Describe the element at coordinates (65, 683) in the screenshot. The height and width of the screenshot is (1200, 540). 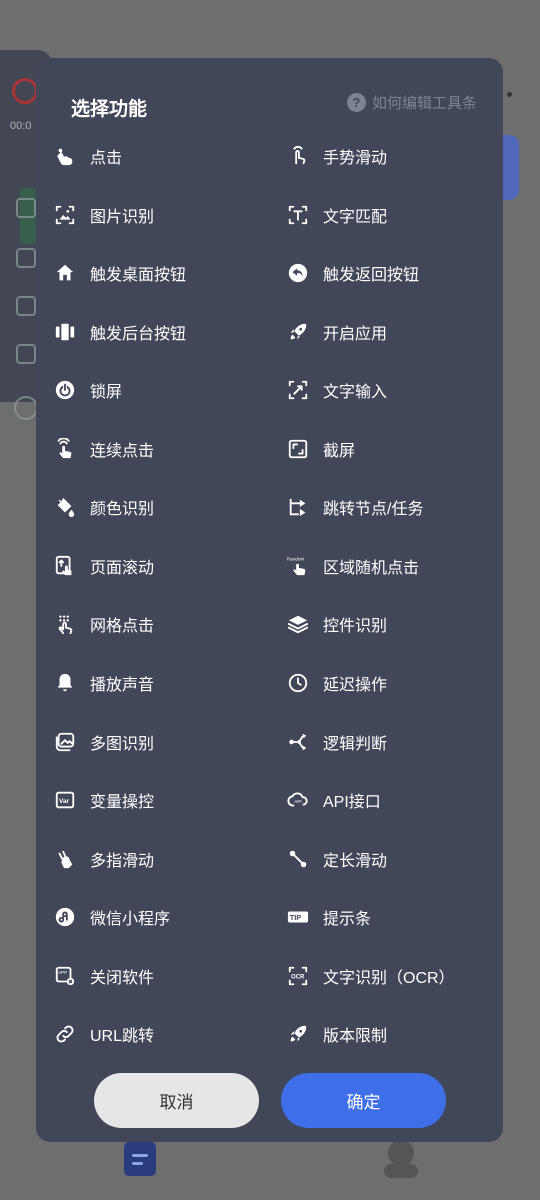
I see `bell-icon` at that location.